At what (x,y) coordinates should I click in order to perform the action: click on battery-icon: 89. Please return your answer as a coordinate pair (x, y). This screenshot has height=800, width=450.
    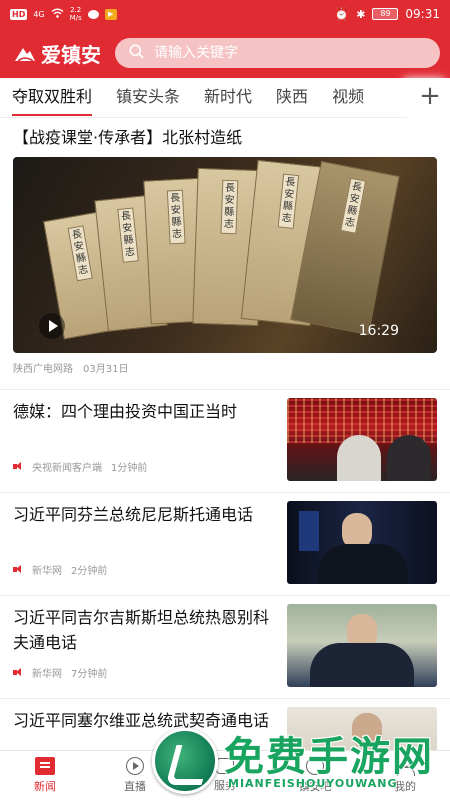
    Looking at the image, I should click on (385, 14).